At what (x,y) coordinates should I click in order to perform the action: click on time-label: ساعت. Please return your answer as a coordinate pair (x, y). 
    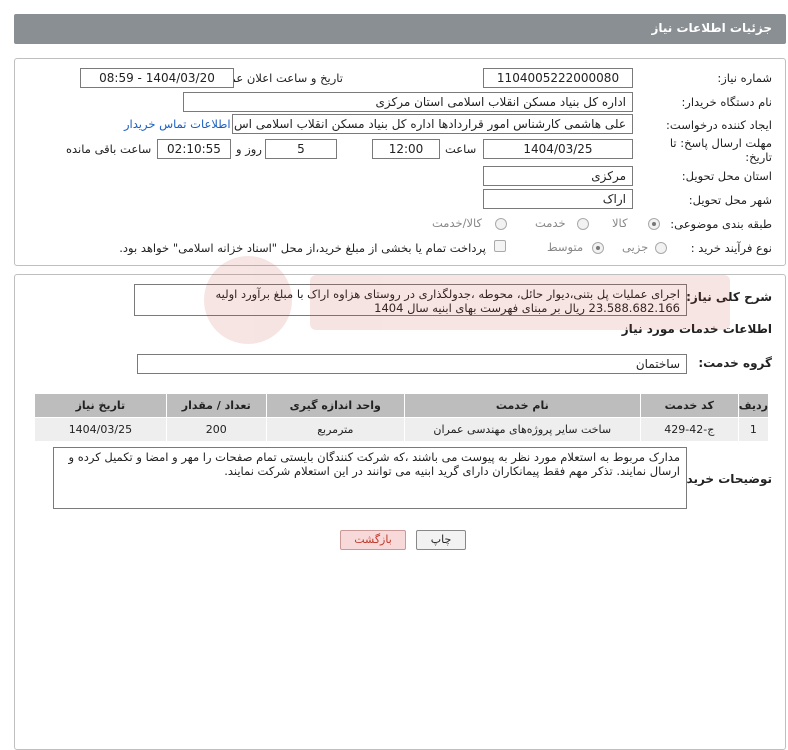
    Looking at the image, I should click on (461, 149).